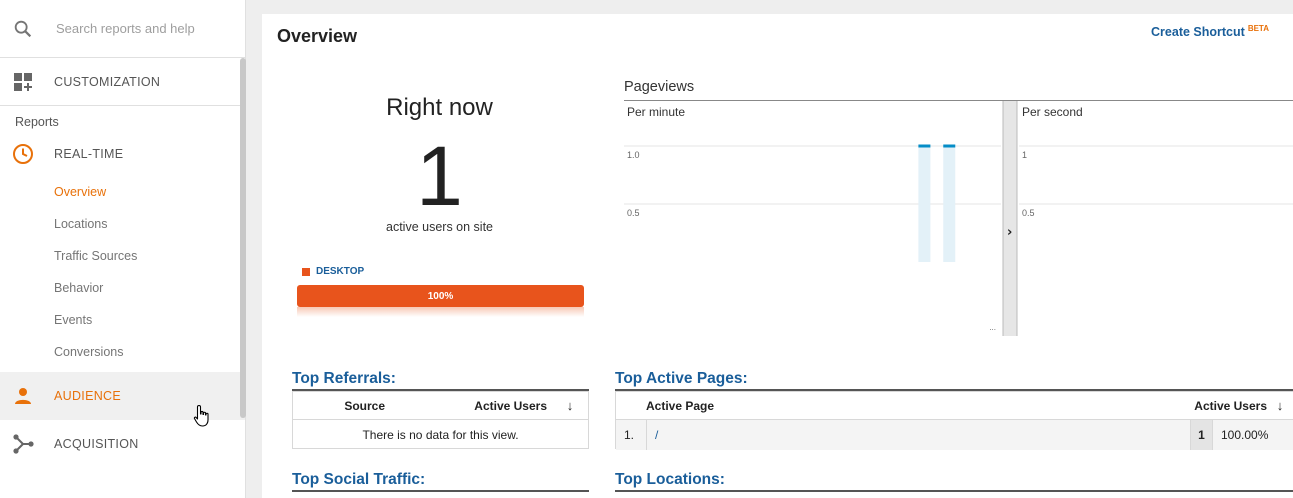 The width and height of the screenshot is (1293, 498). I want to click on top-social-traffic-title: Top Social Traffic:, so click(359, 479).